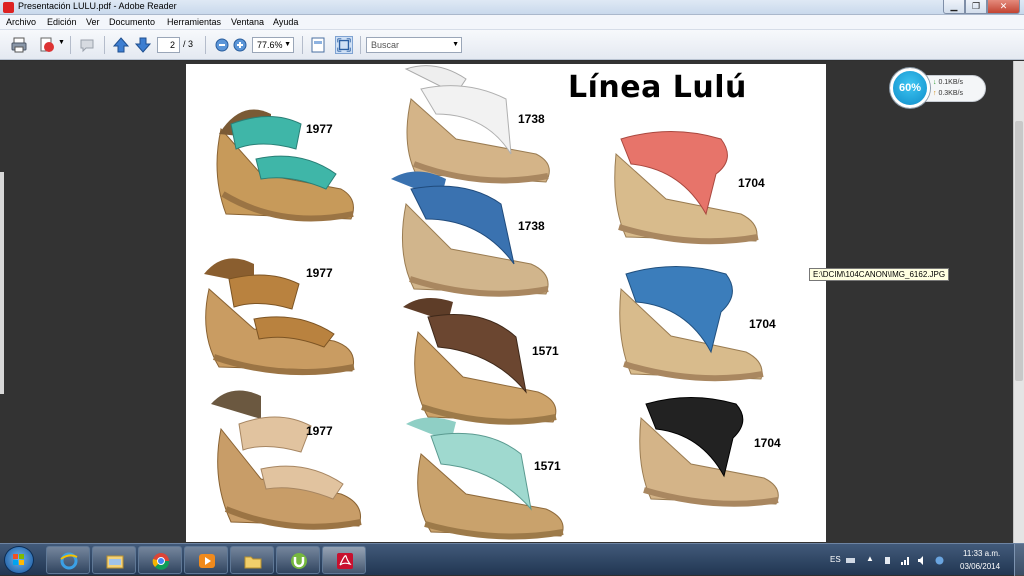 Image resolution: width=1024 pixels, height=576 pixels. What do you see at coordinates (285, 165) in the screenshot?
I see `sandal-image-1977-turquoise` at bounding box center [285, 165].